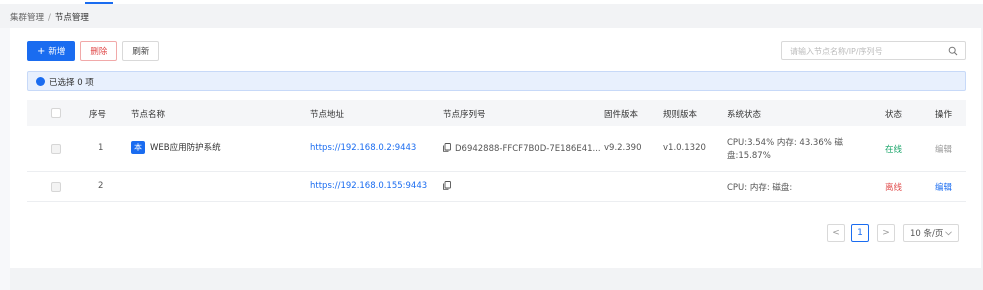 The image size is (983, 290). What do you see at coordinates (491, 2) in the screenshot?
I see `top-bar` at bounding box center [491, 2].